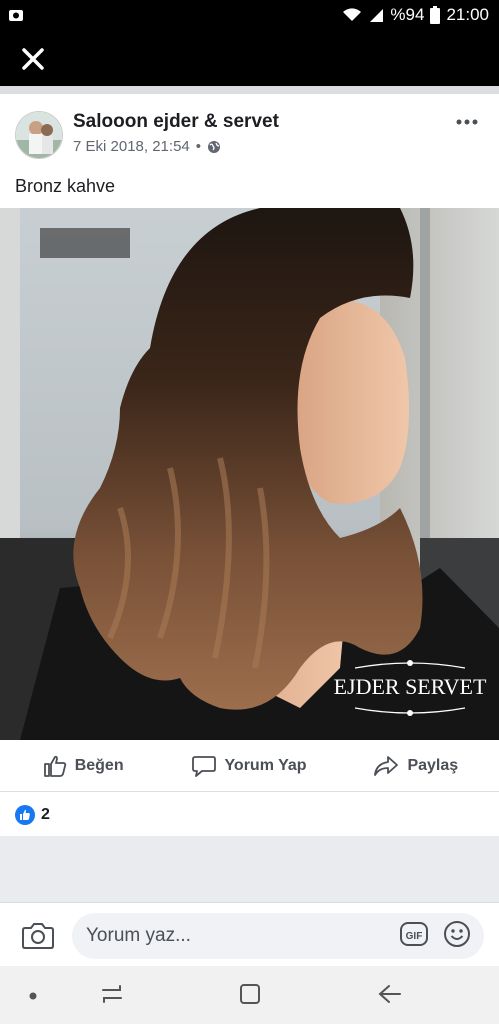  I want to click on status-right: %94 21:00, so click(415, 15).